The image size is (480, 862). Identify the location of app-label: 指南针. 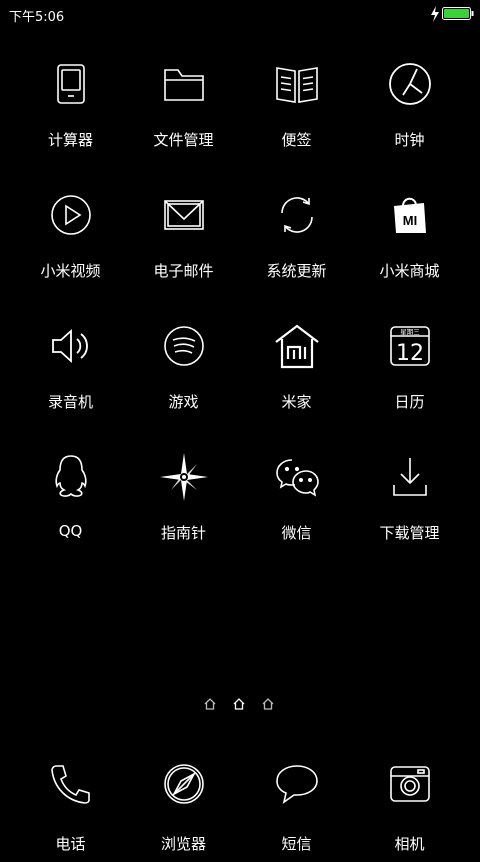
(183, 533).